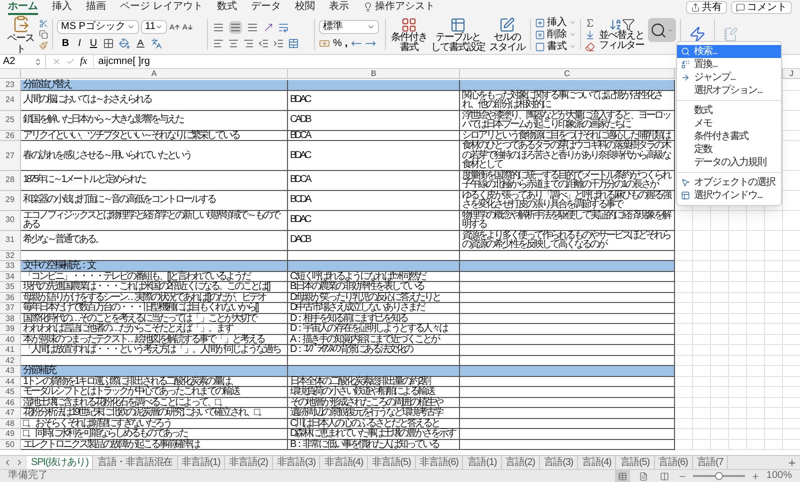 This screenshot has height=482, width=800. What do you see at coordinates (268, 27) in the screenshot?
I see `diagonal-arrow-icon` at bounding box center [268, 27].